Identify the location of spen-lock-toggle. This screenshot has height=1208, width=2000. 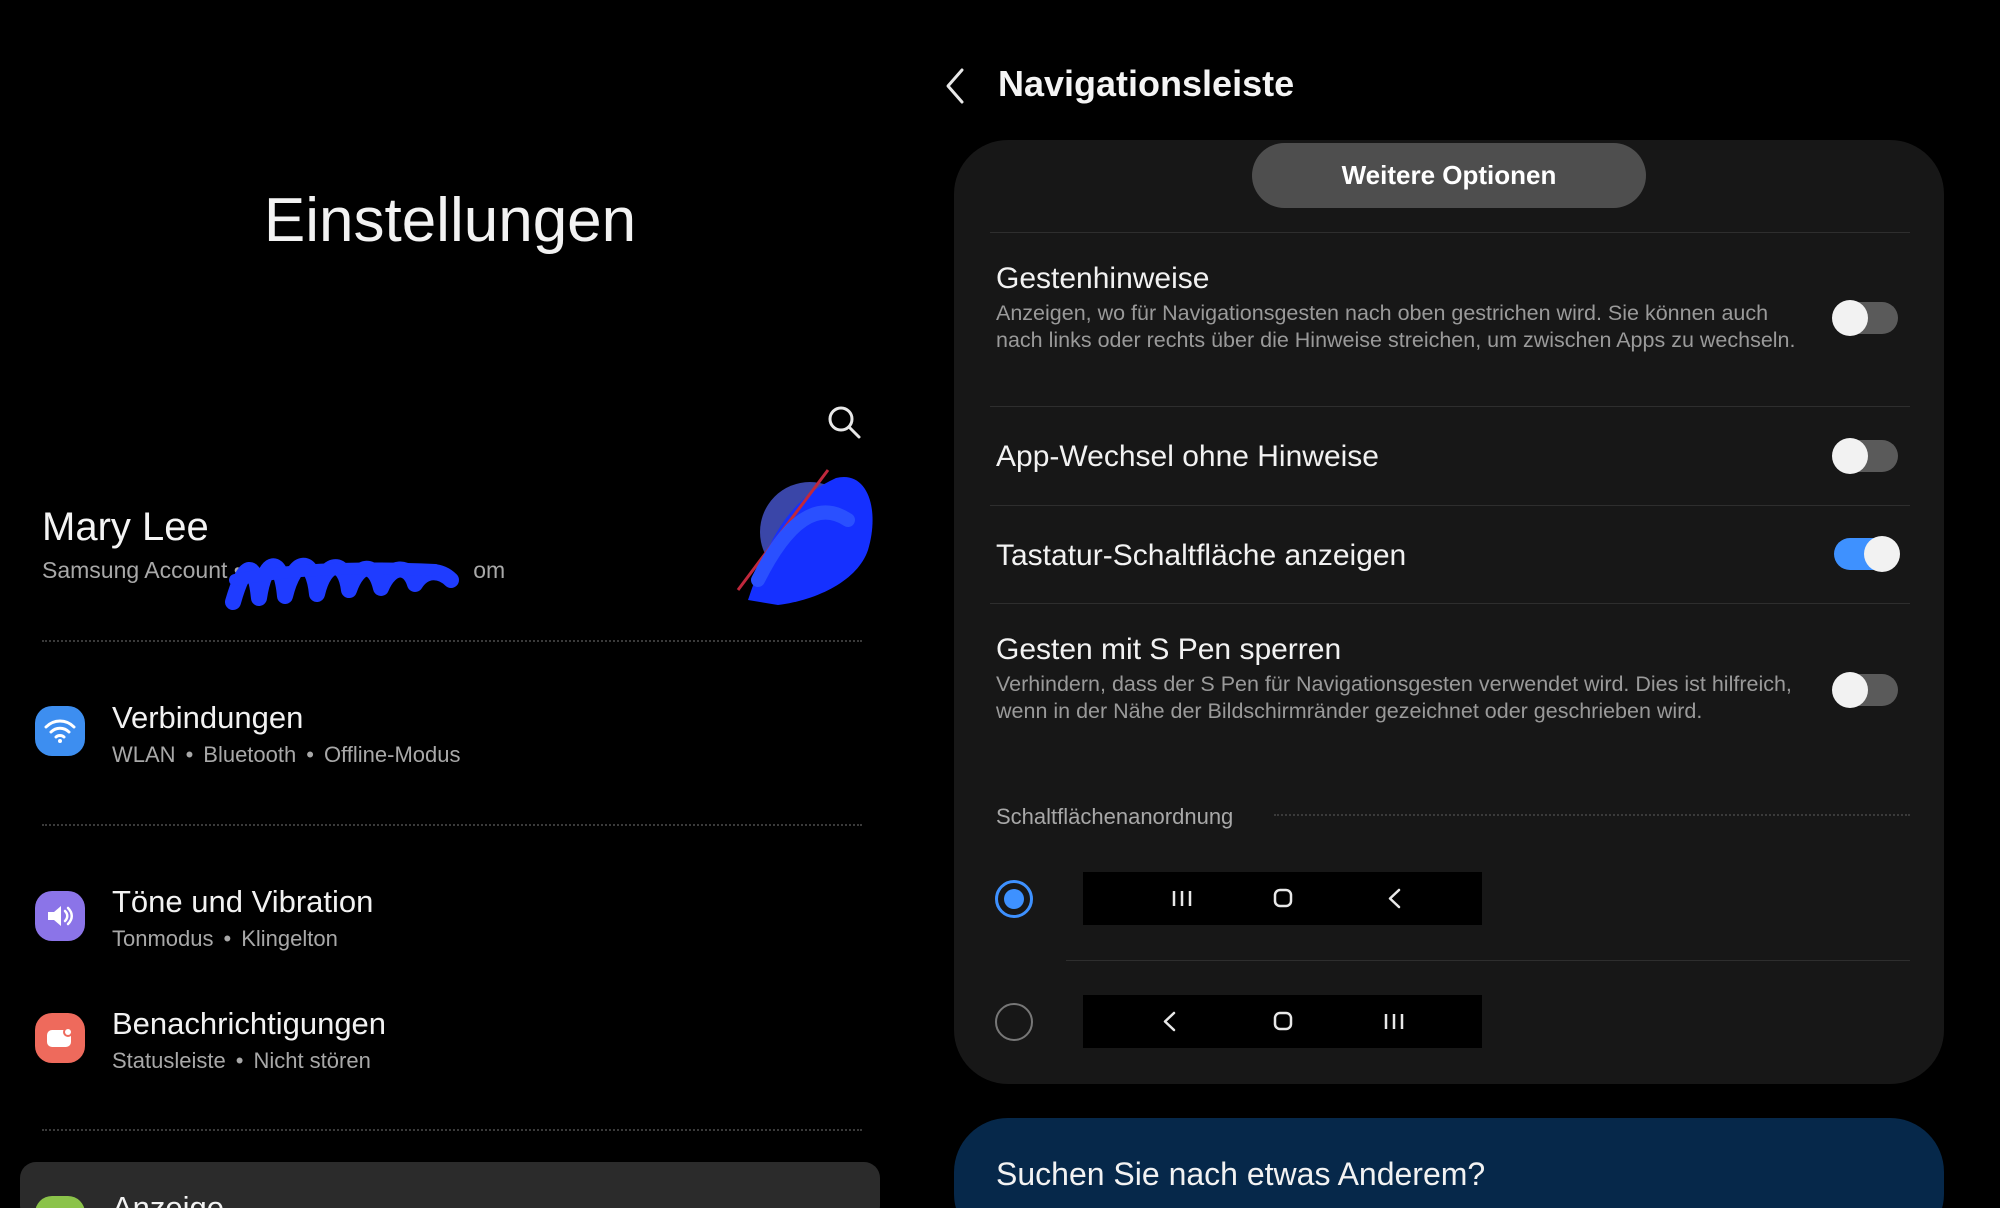
(1865, 690).